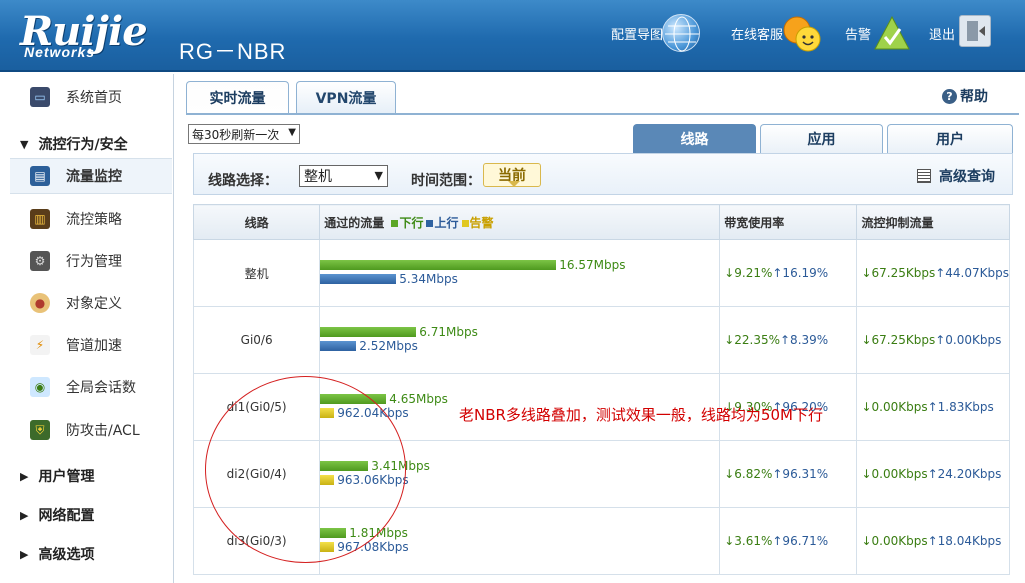 The image size is (1025, 583). I want to click on sidebar-item-pipe-accel: ⚡ 管道加速, so click(86, 345).